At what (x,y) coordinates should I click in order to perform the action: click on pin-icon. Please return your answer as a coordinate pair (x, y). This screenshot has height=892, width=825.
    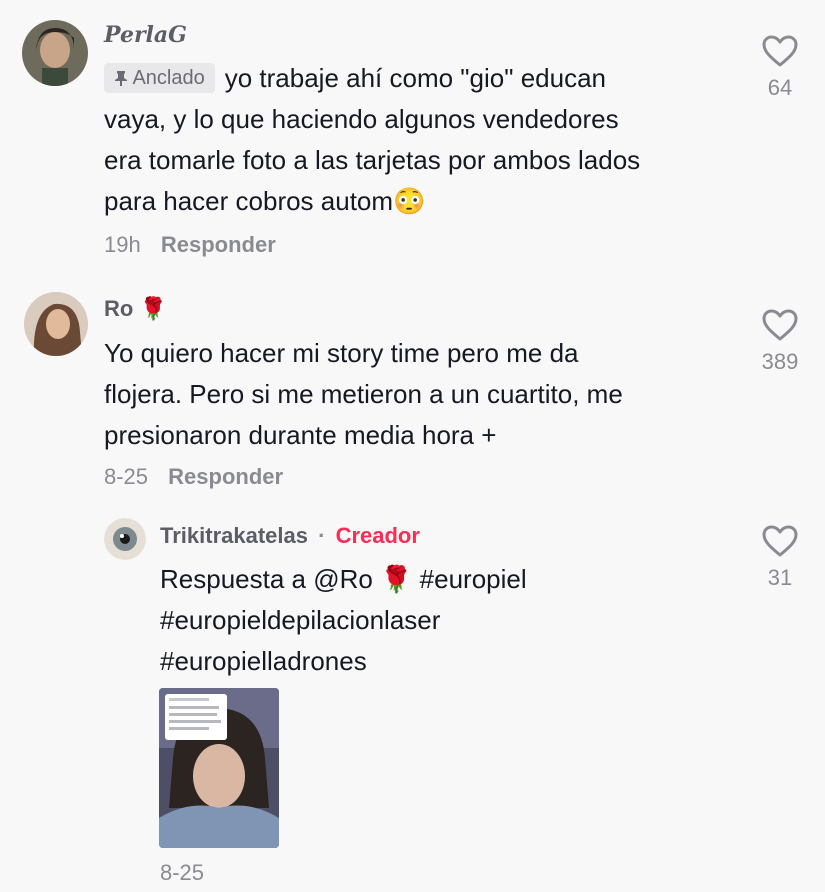
    Looking at the image, I should click on (123, 78).